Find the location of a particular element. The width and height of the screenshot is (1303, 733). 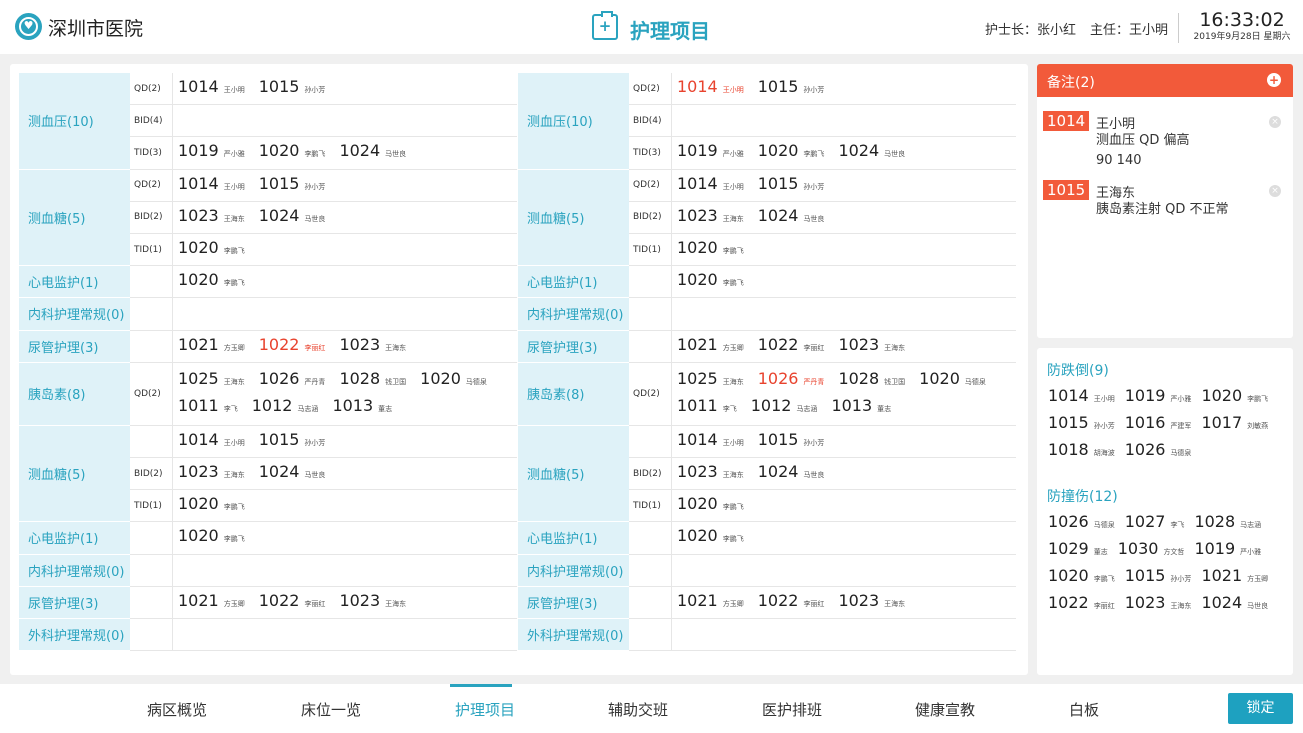

patient-entry: 1029 董志 is located at coordinates (1078, 548).